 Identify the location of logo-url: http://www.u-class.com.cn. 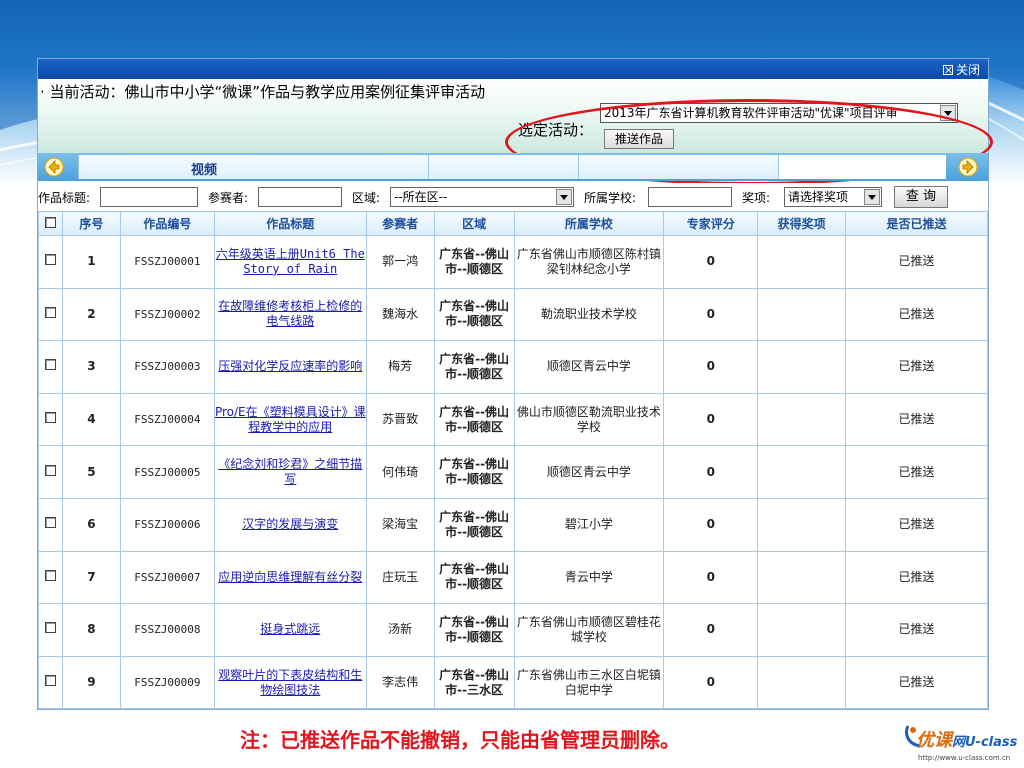
(964, 758).